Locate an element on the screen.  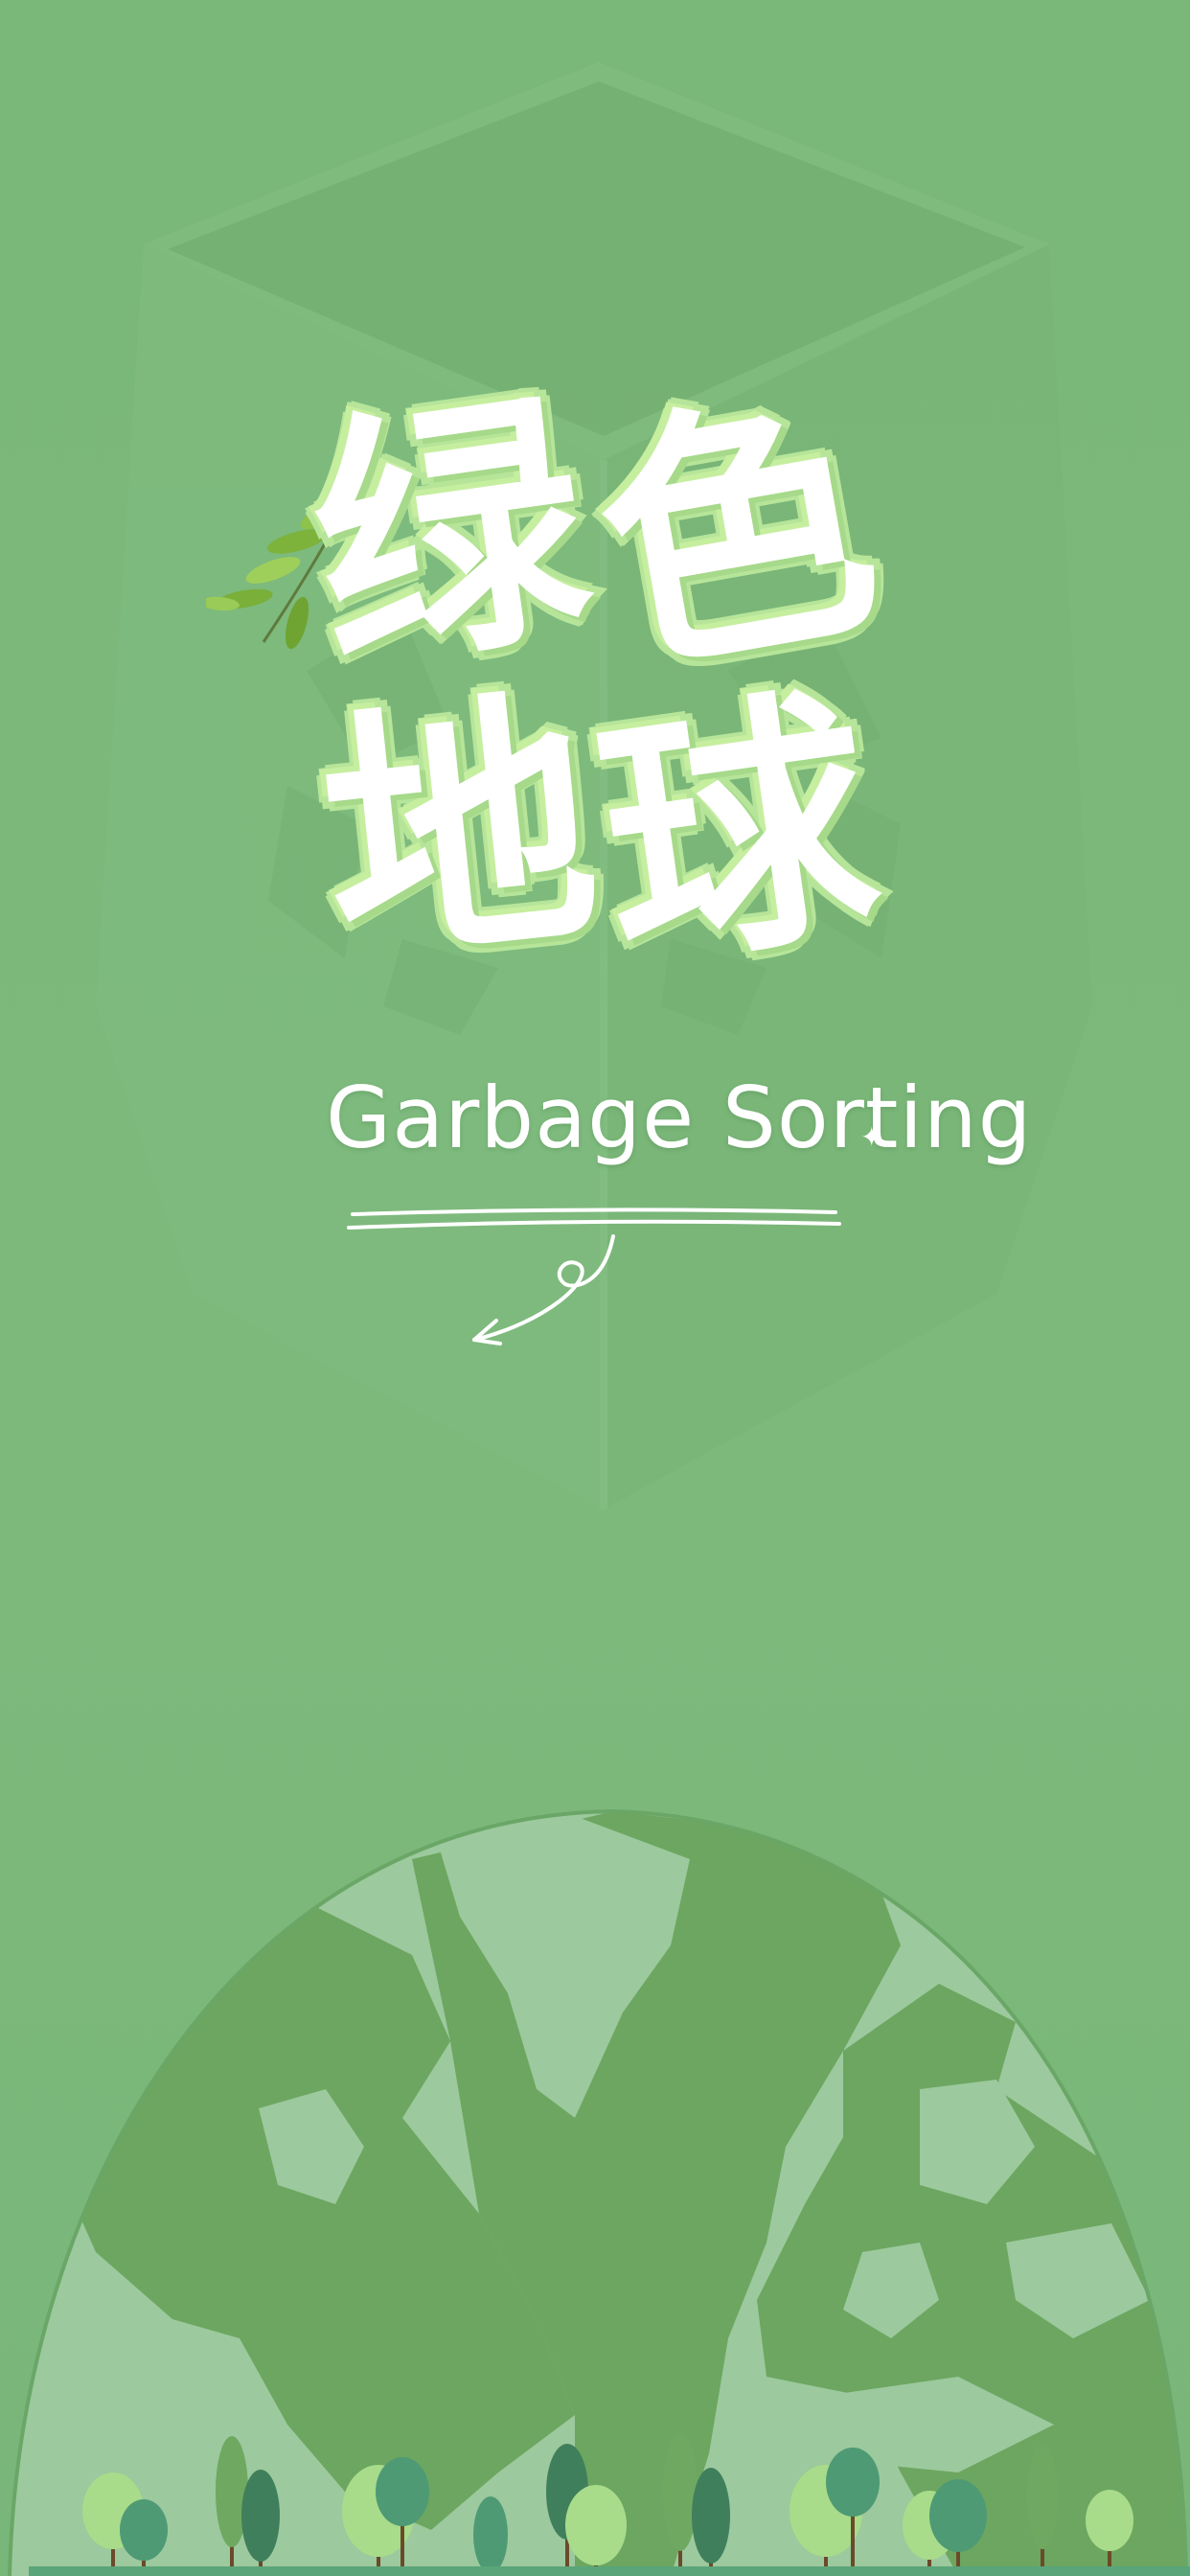
sparkle-icon: ✦ is located at coordinates (872, 1137).